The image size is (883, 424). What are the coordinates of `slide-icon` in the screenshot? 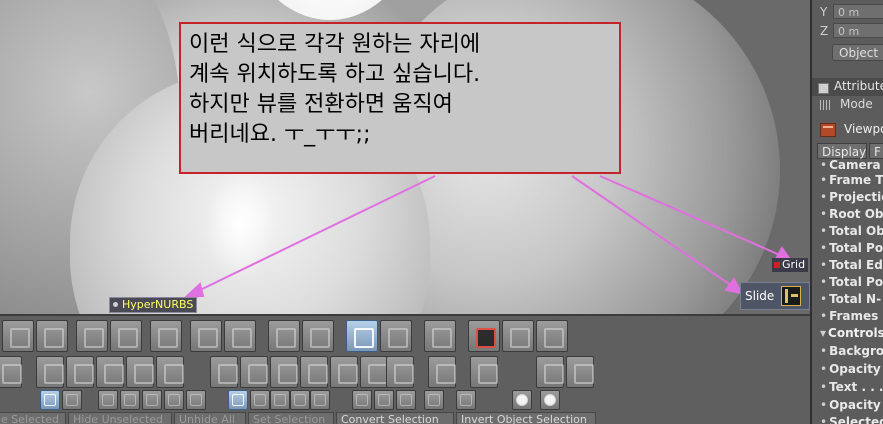 It's located at (791, 296).